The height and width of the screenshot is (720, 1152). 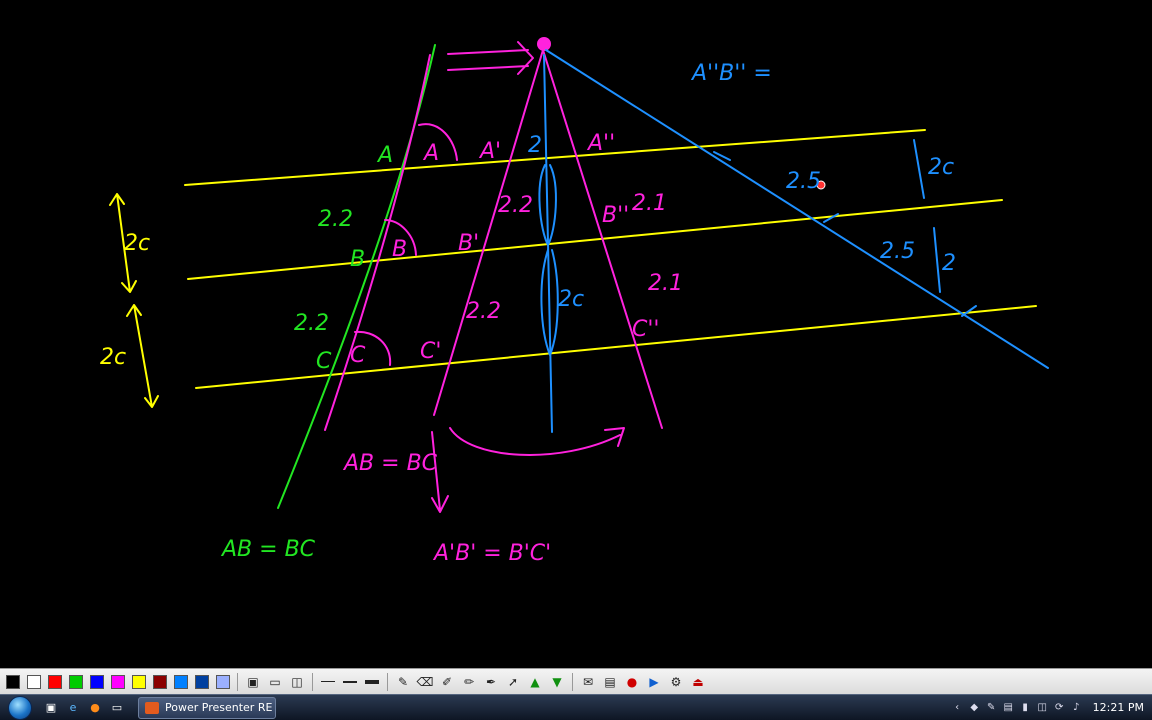 I want to click on color-swatch-yellow, so click(x=139, y=681).